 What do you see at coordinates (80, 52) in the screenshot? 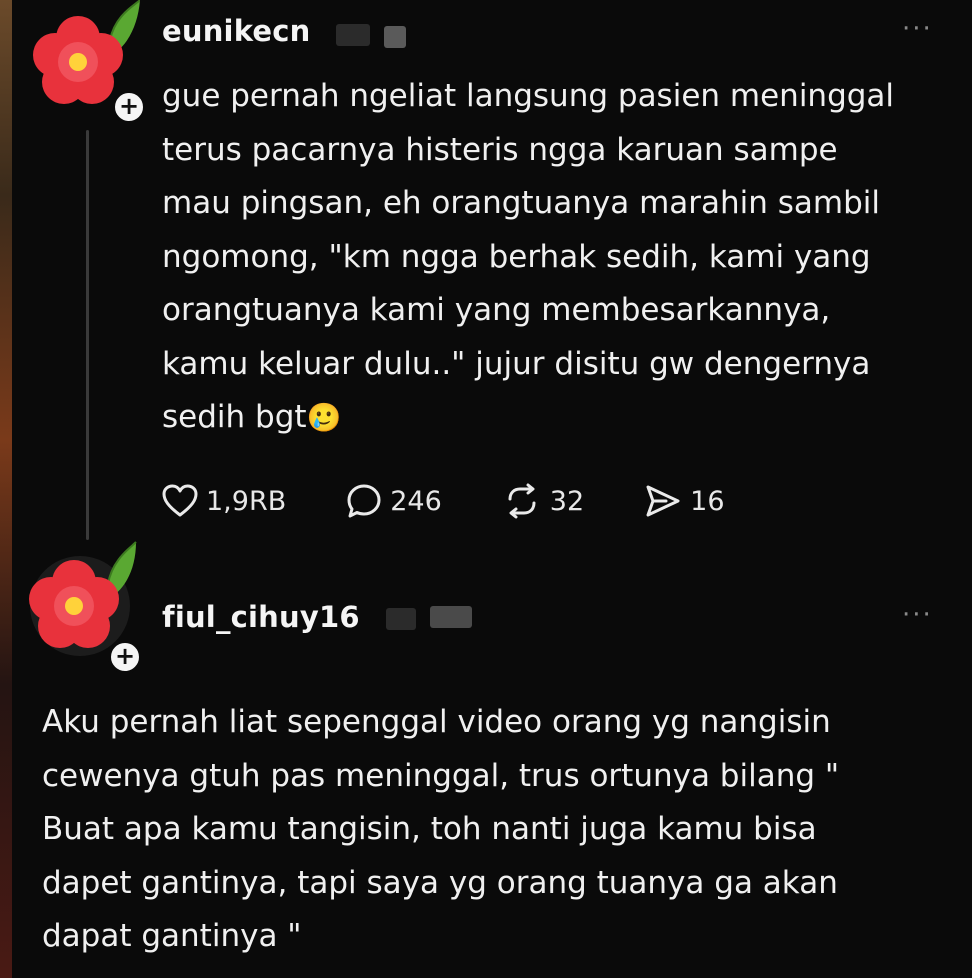
I see `avatar-eunikecn` at bounding box center [80, 52].